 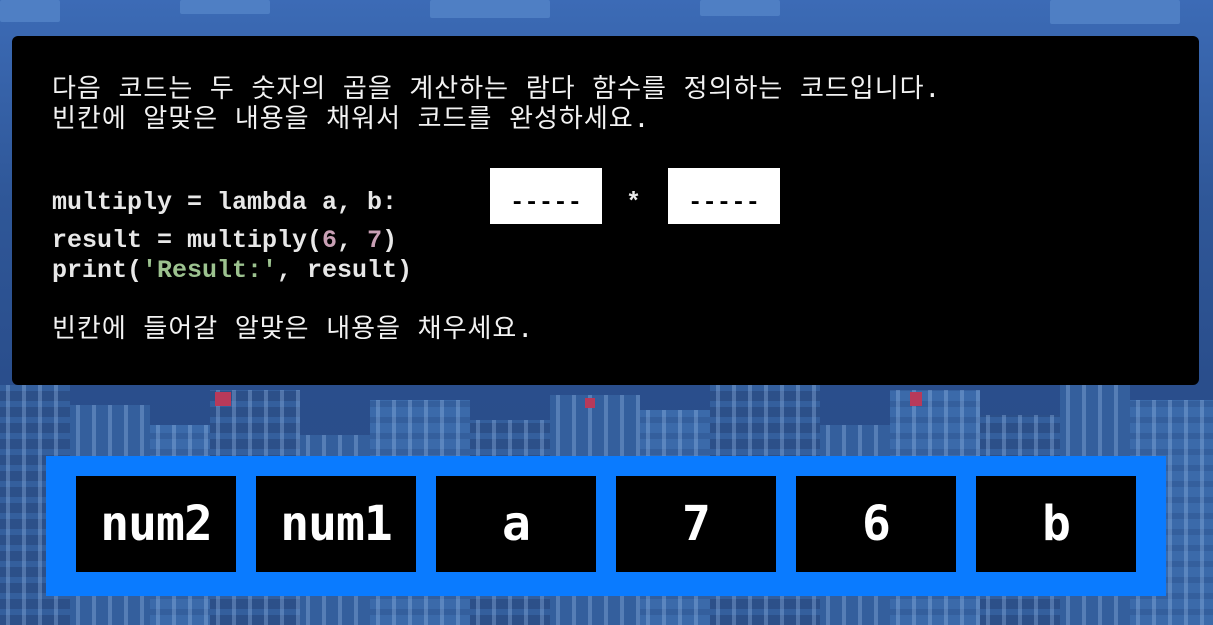 What do you see at coordinates (634, 202) in the screenshot?
I see `multiply-operator: *` at bounding box center [634, 202].